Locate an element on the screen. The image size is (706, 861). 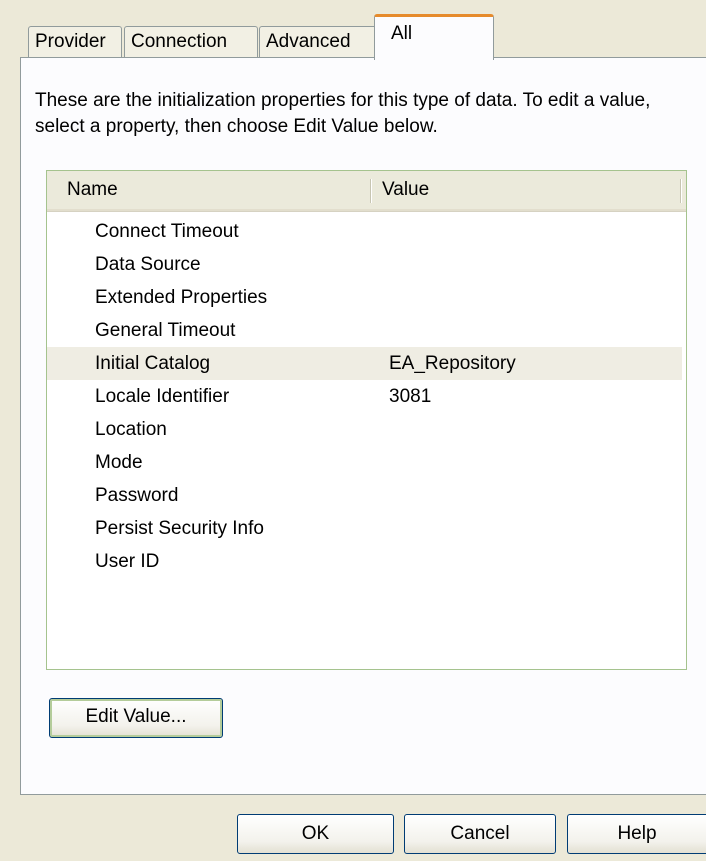
list-item: Data Source is located at coordinates (364, 264).